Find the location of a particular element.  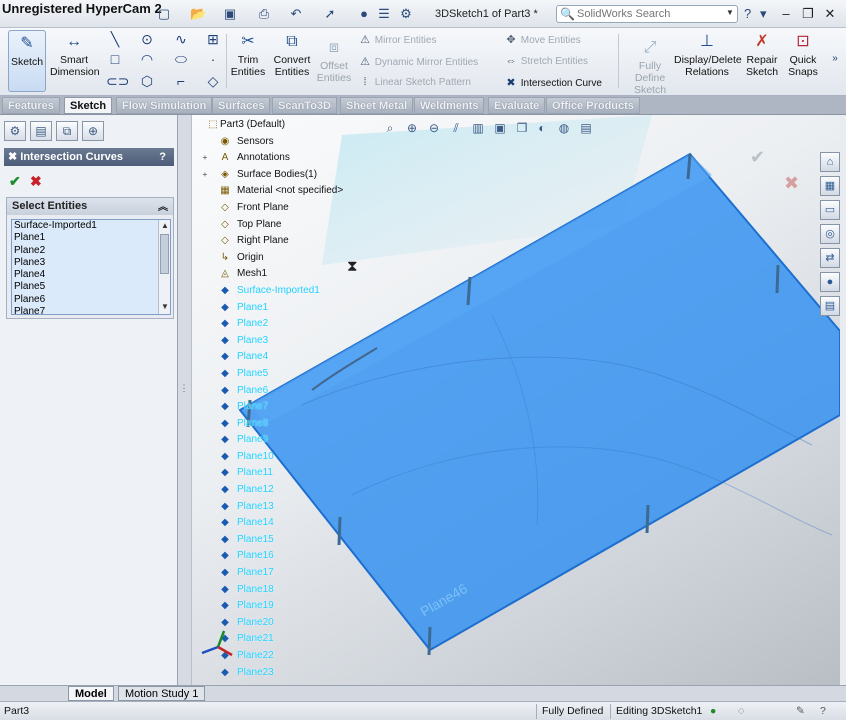

line-icon: ╲ is located at coordinates (115, 39).